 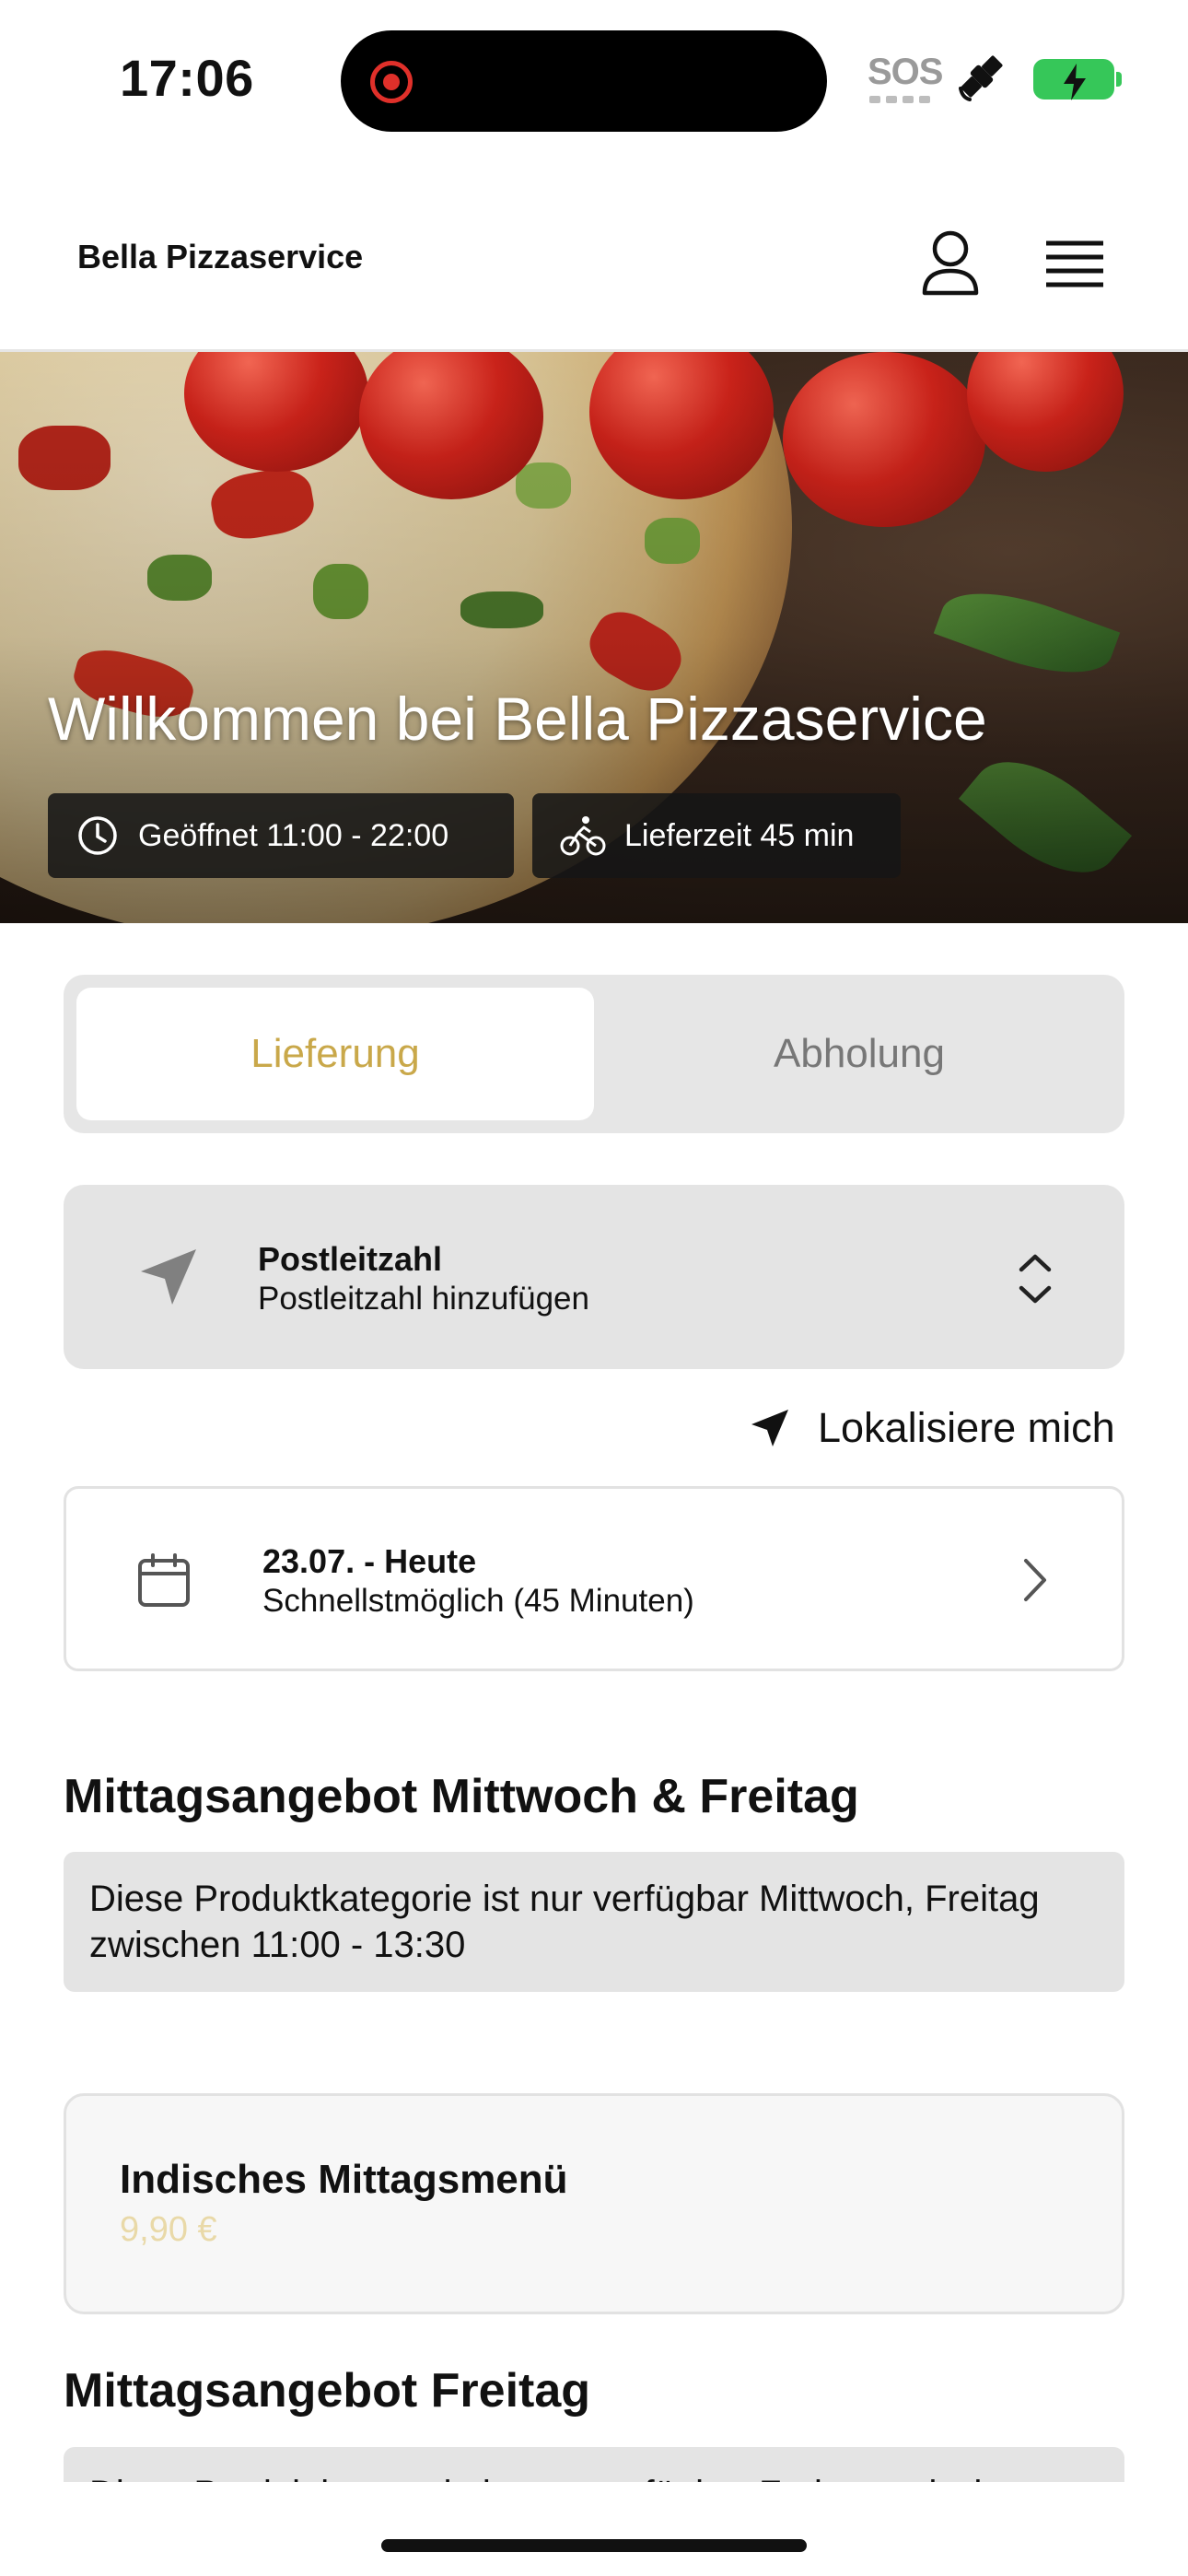 I want to click on delivery-time-text: Lieferzeit 45 min, so click(x=739, y=835).